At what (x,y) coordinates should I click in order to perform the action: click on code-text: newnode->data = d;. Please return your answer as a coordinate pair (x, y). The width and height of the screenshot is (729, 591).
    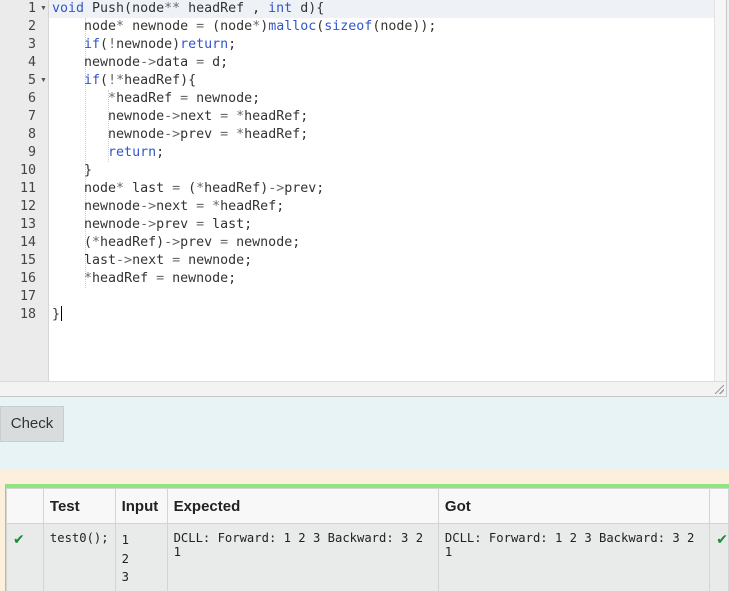
    Looking at the image, I should click on (140, 62).